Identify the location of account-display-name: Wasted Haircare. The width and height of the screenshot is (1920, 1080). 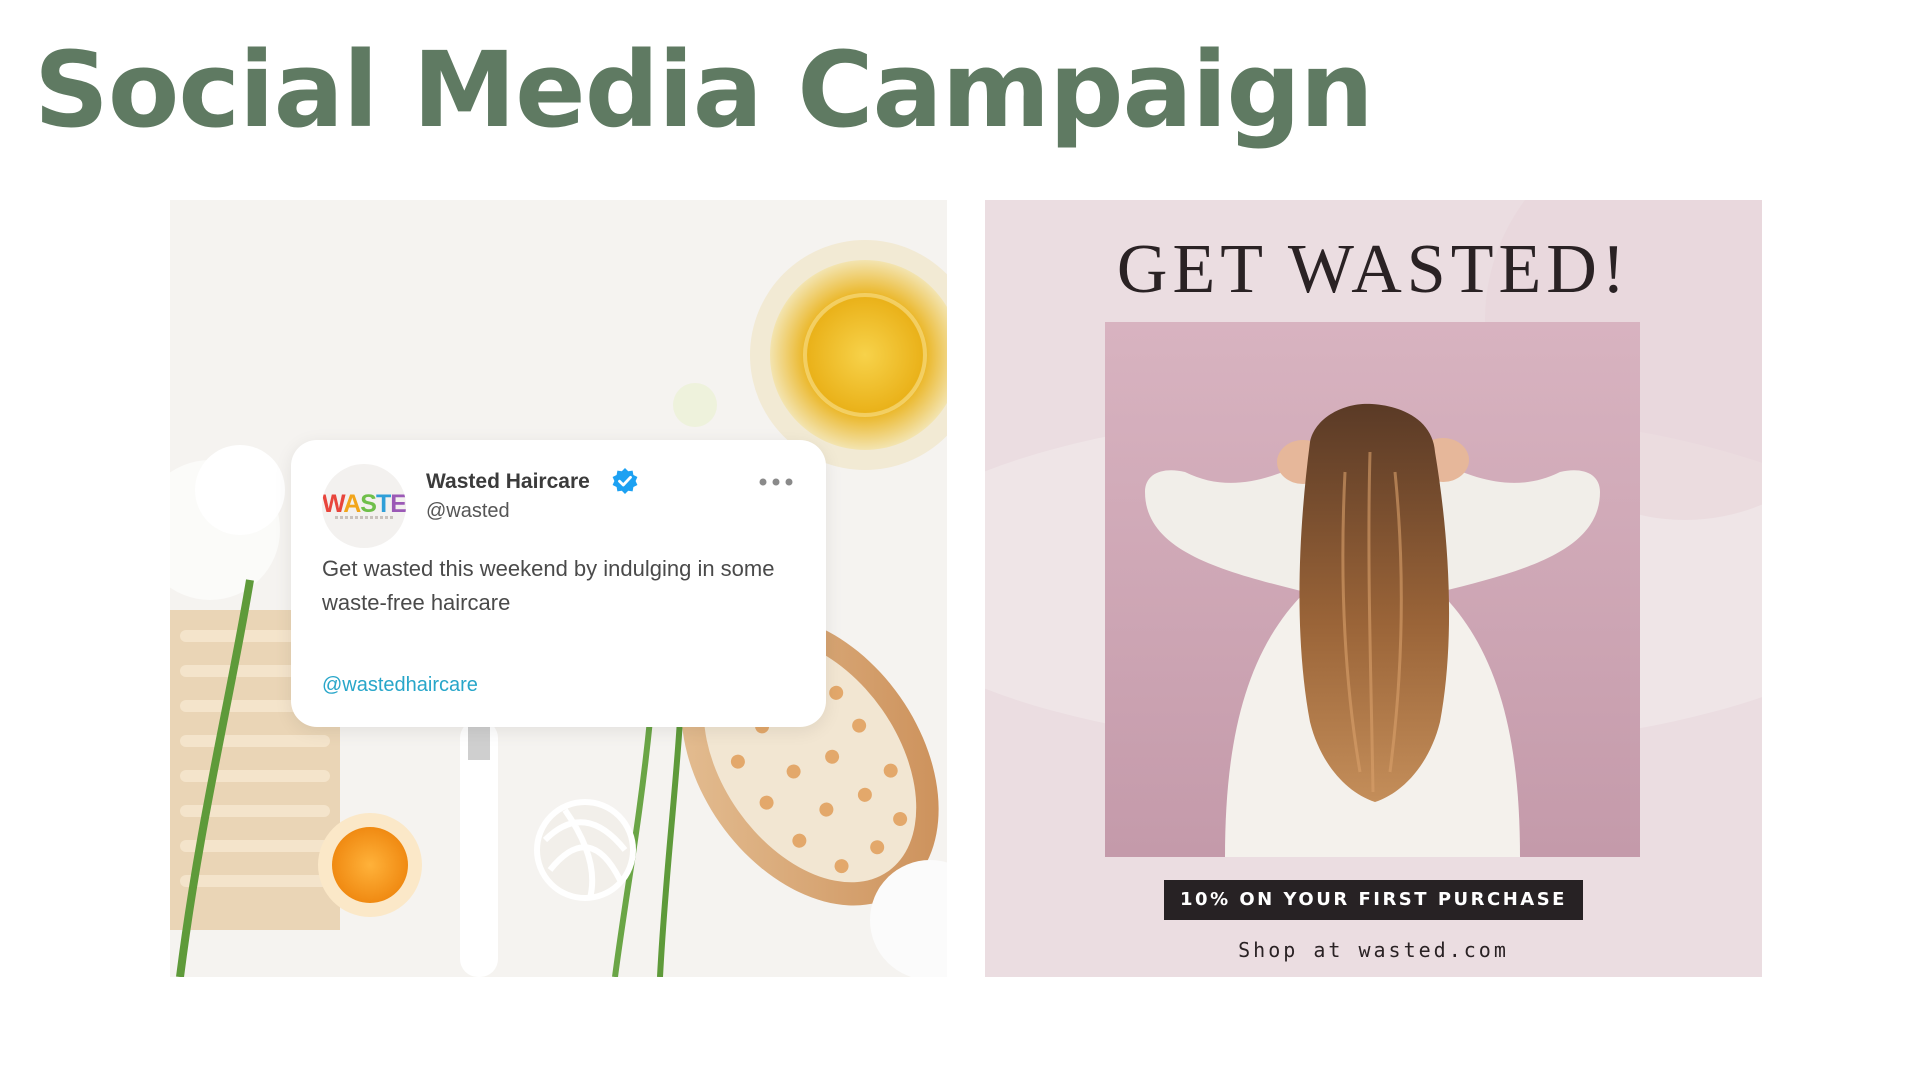
(508, 482).